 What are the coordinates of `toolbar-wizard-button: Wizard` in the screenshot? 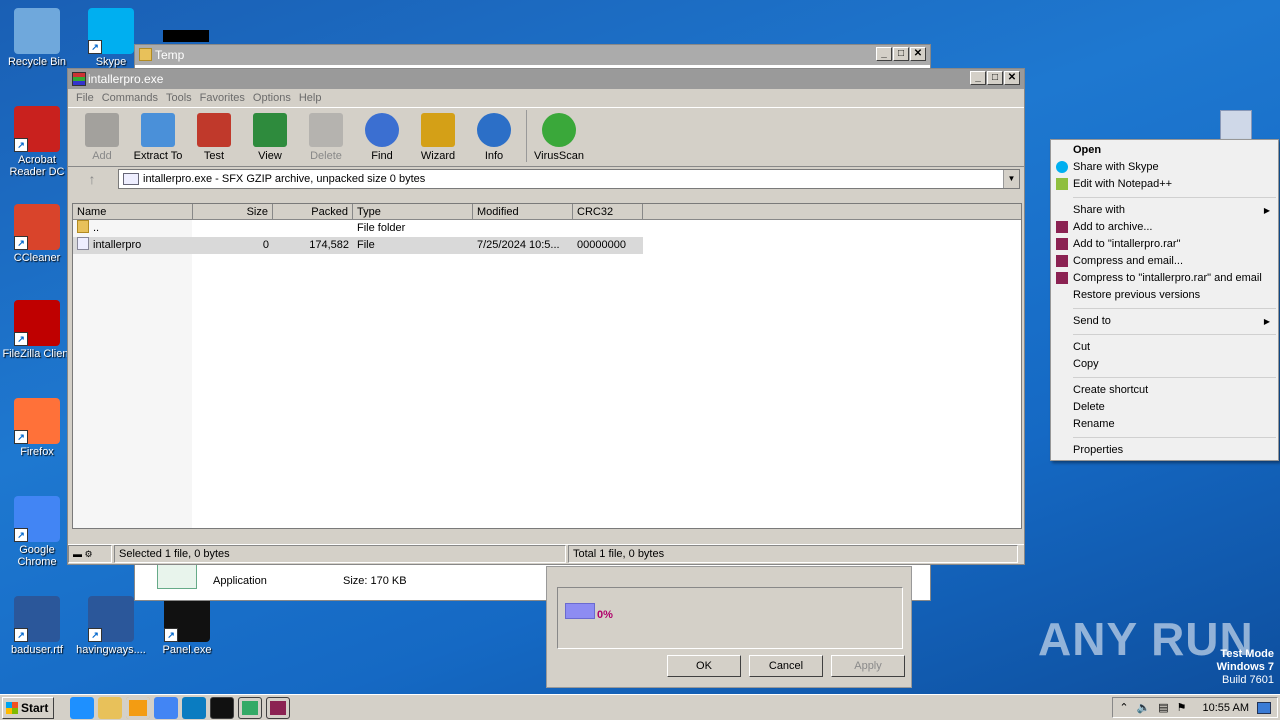 It's located at (438, 139).